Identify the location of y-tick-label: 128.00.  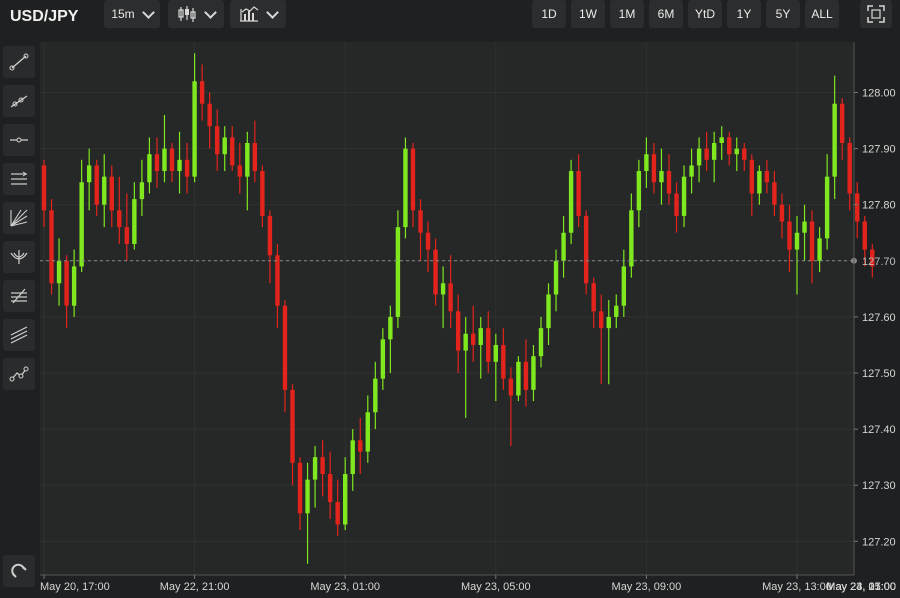
(879, 93).